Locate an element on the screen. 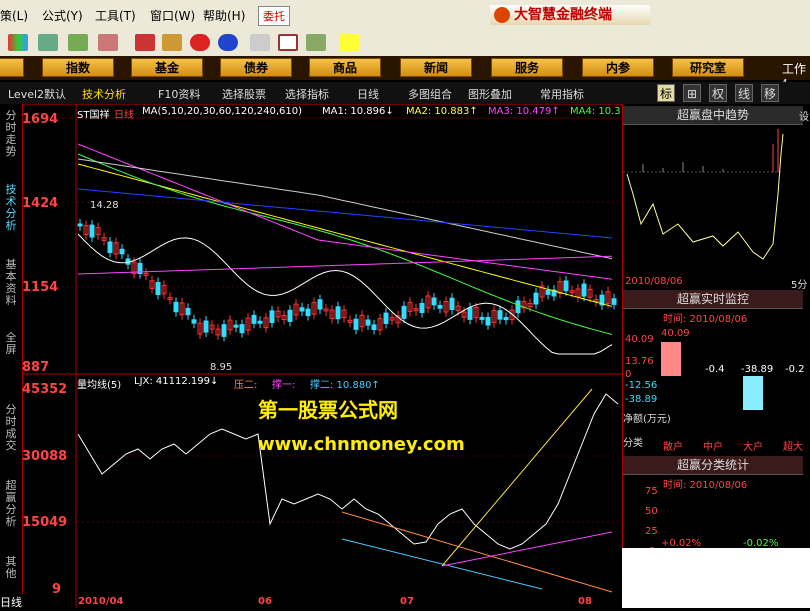 This screenshot has width=810, height=611. subbar-select-indicator: 选择指标 is located at coordinates (307, 94).